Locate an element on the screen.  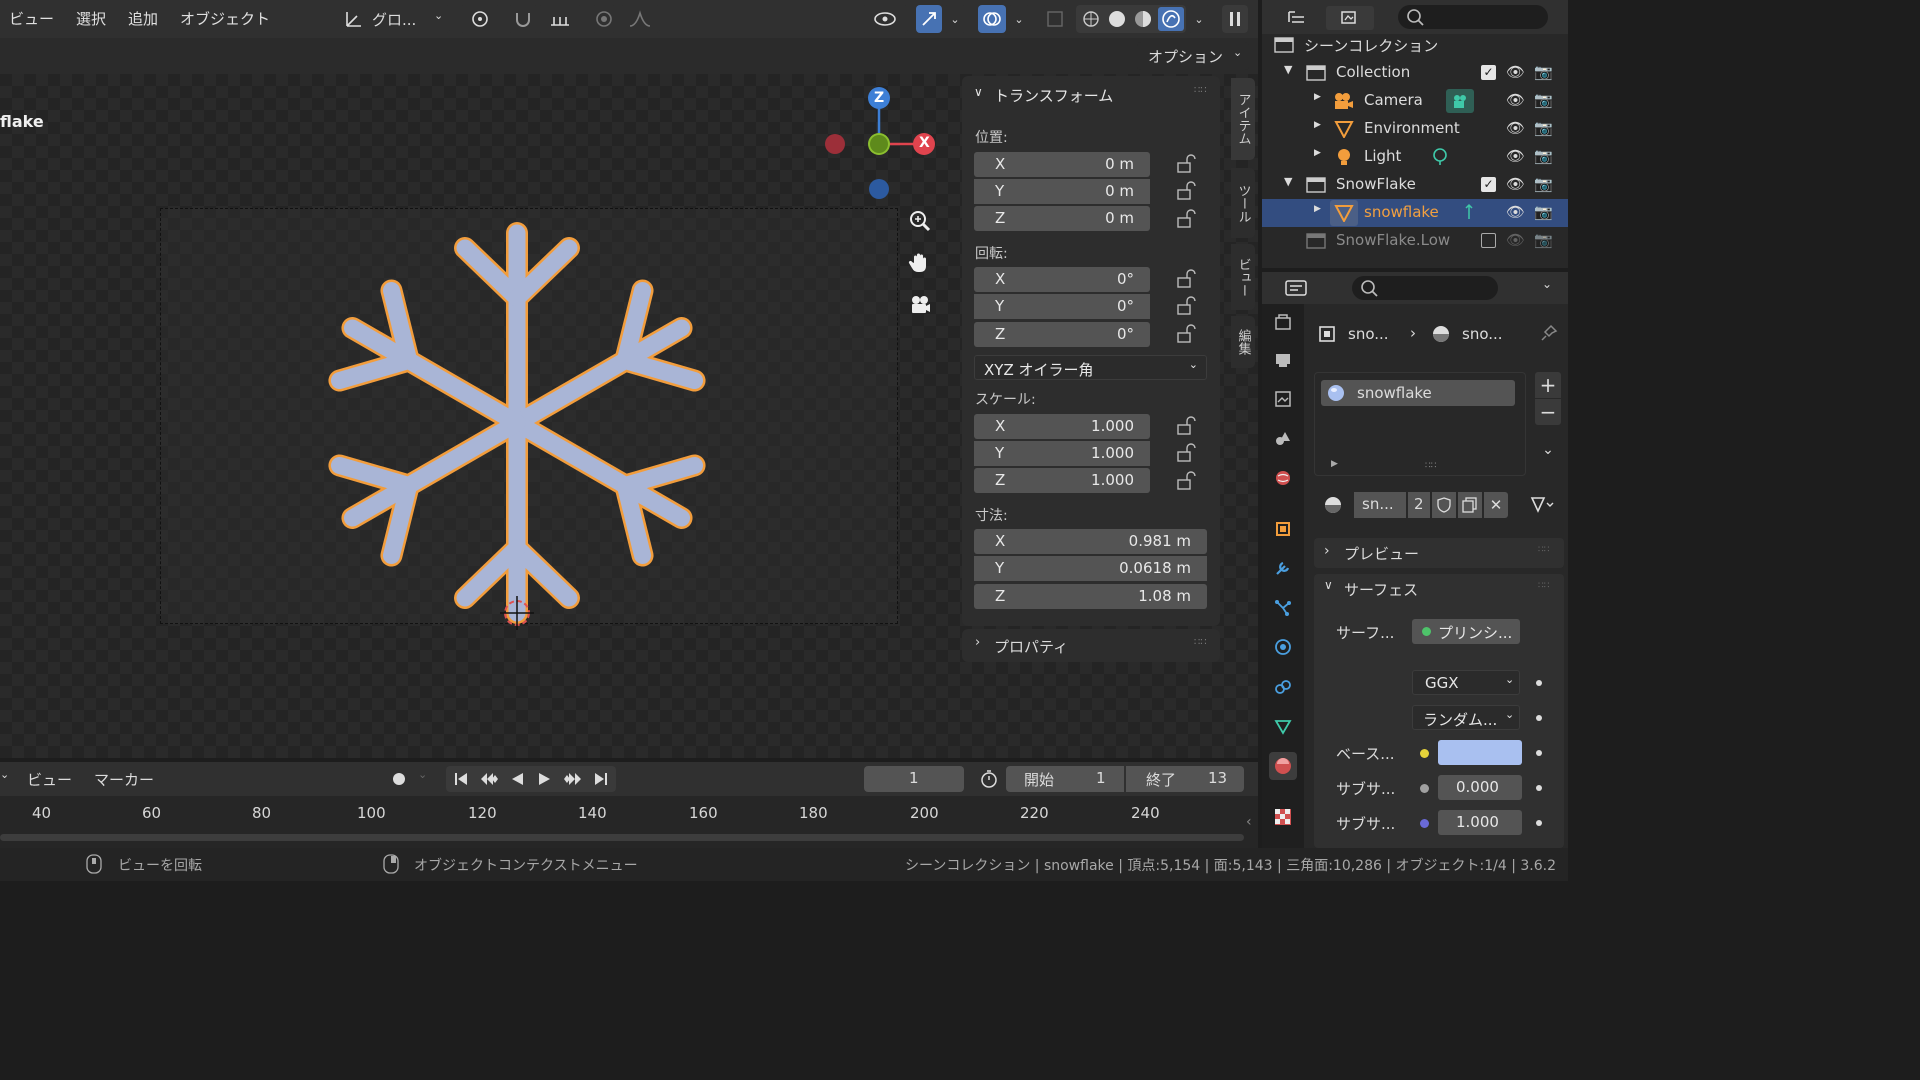
modifier-tab-icon is located at coordinates (1283, 568).